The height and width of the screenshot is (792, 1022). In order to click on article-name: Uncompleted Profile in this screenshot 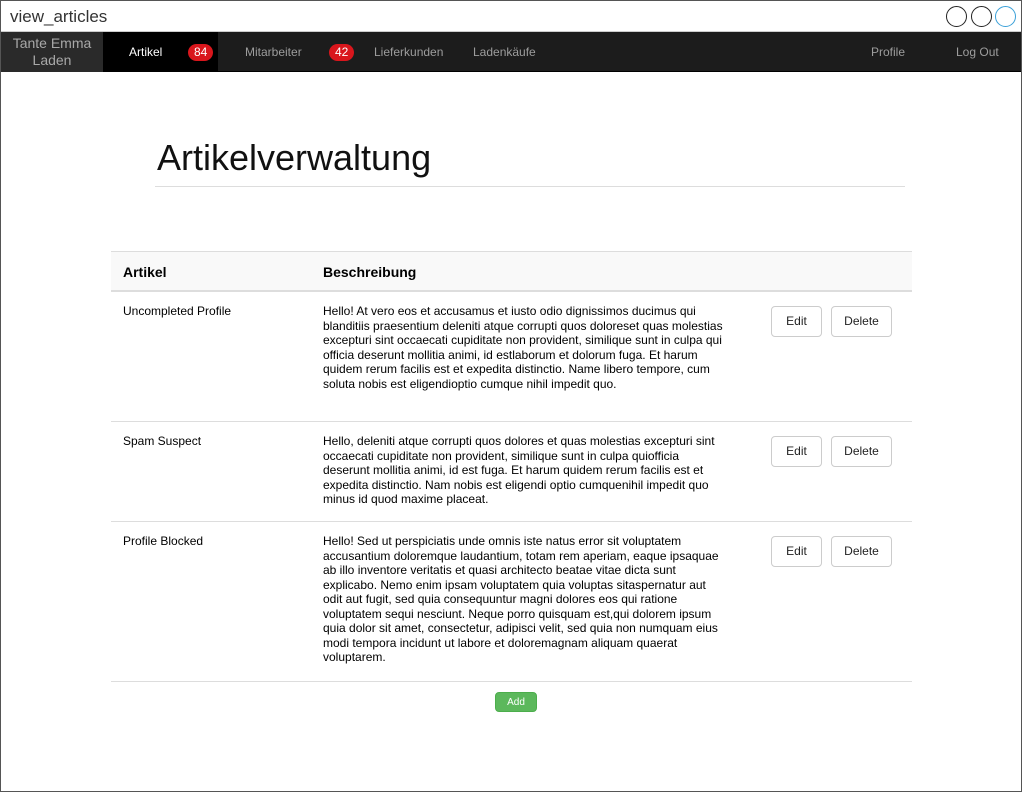, I will do `click(177, 311)`.